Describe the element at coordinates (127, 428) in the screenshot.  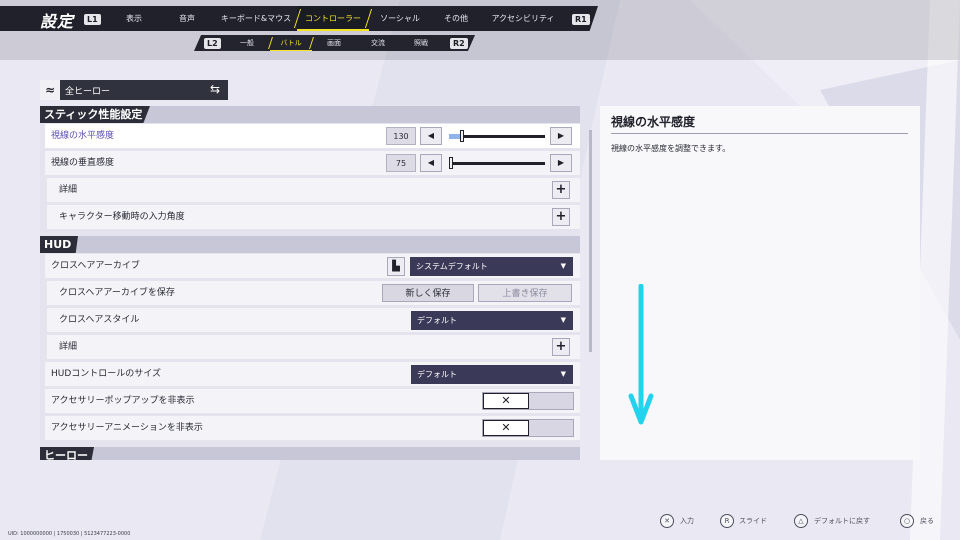
I see `hide-accessory-animation-label: アクセサリーアニメーションを非表示` at that location.